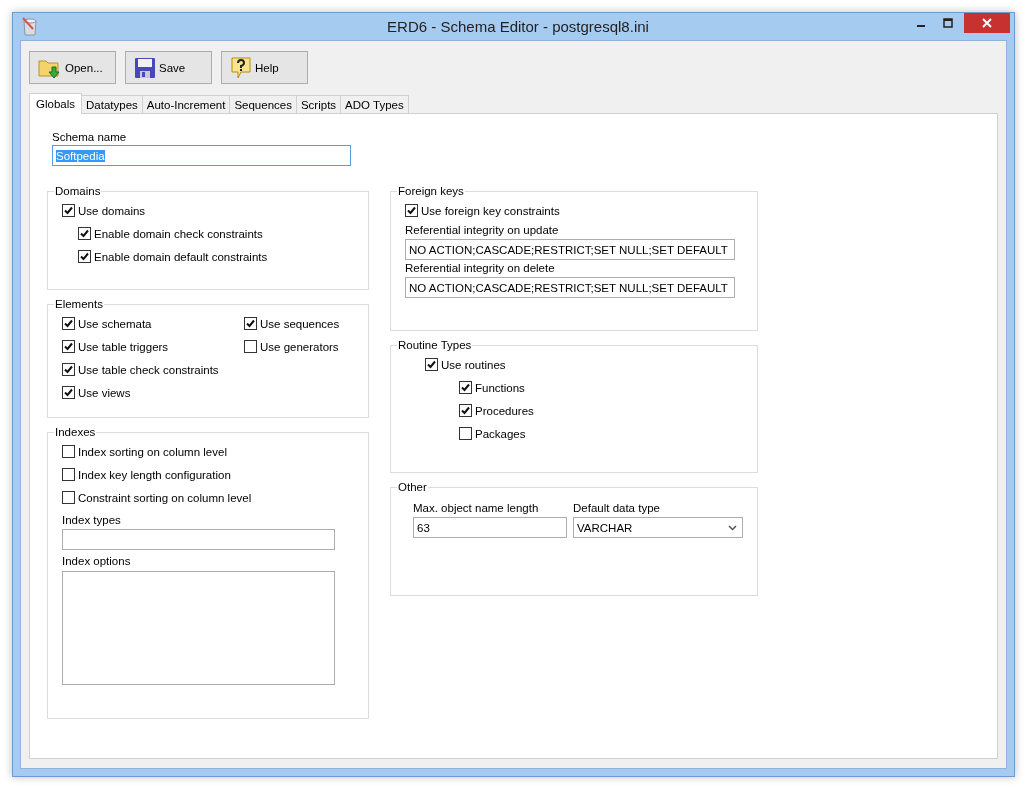 Image resolution: width=1035 pixels, height=797 pixels. What do you see at coordinates (504, 410) in the screenshot?
I see `checkbox-label: Procedures` at bounding box center [504, 410].